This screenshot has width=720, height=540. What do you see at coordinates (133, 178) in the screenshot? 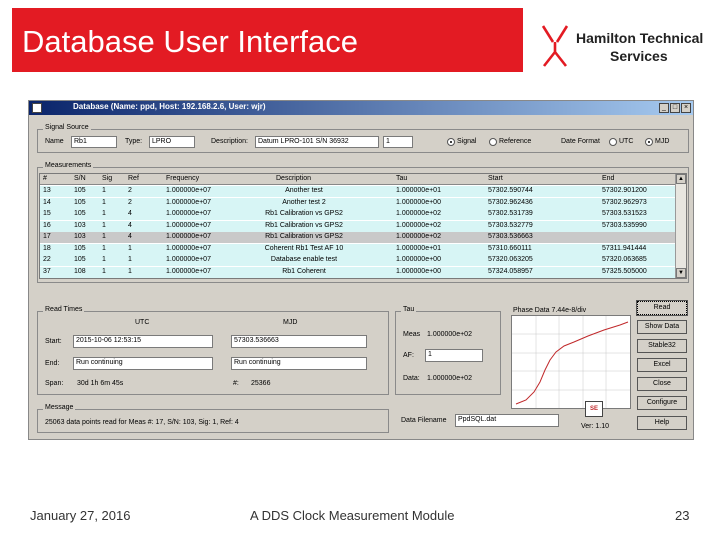
I see `col-ref: Ref` at bounding box center [133, 178].